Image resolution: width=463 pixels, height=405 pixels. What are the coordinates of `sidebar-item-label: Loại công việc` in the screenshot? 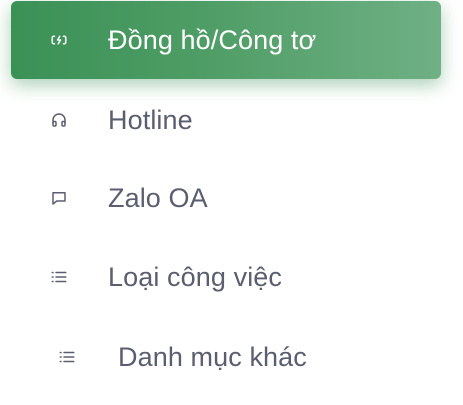 It's located at (195, 276).